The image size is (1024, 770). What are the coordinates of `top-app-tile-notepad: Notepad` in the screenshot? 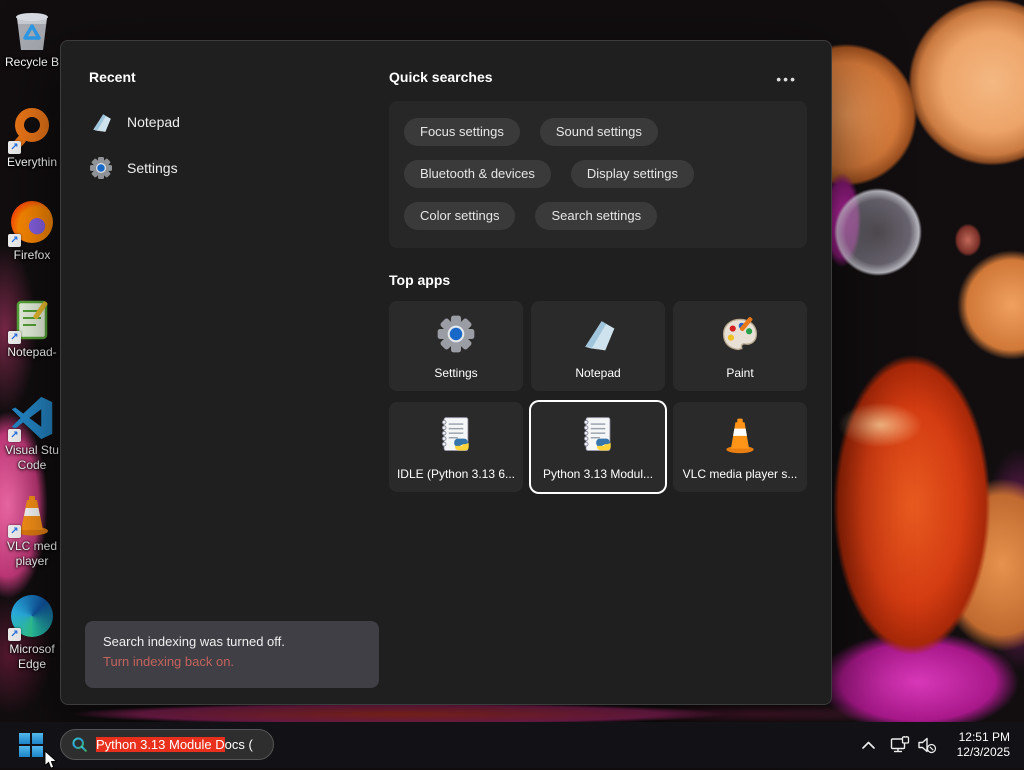 It's located at (598, 346).